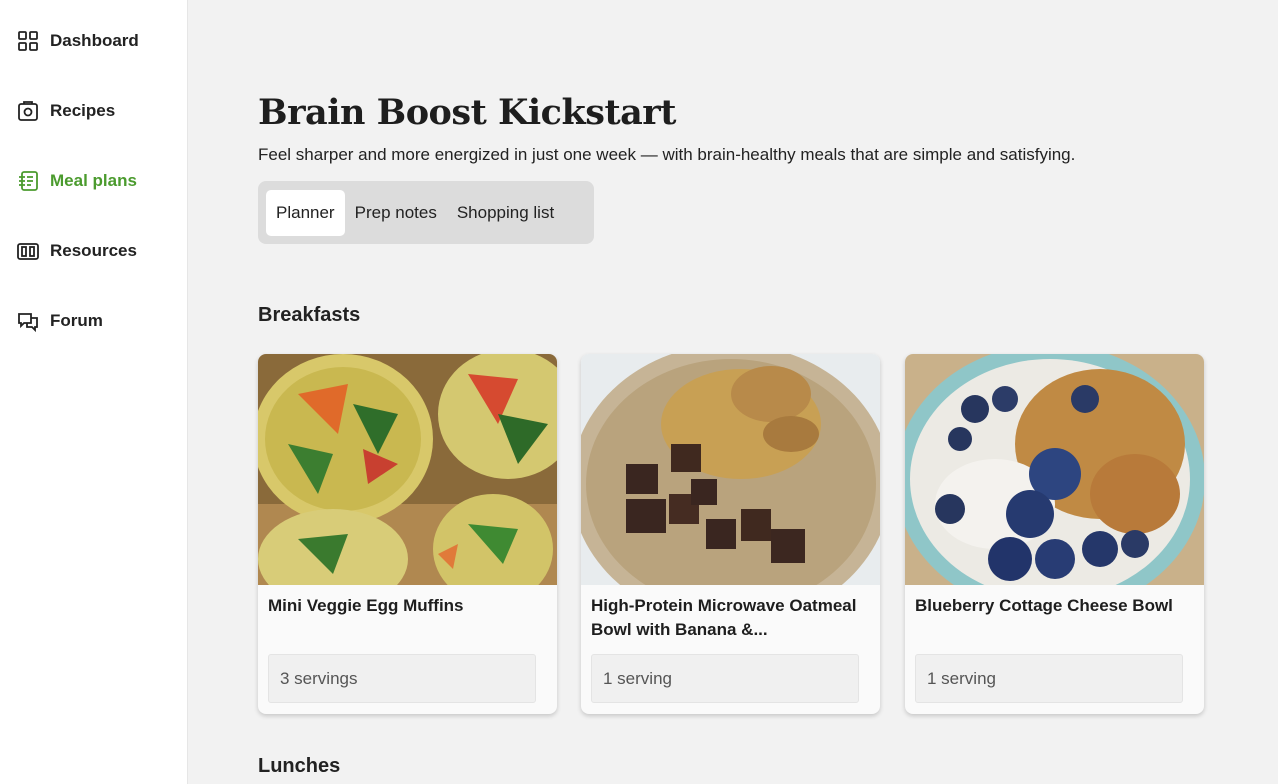  What do you see at coordinates (1054, 469) in the screenshot?
I see `blueberry-bowl-photo` at bounding box center [1054, 469].